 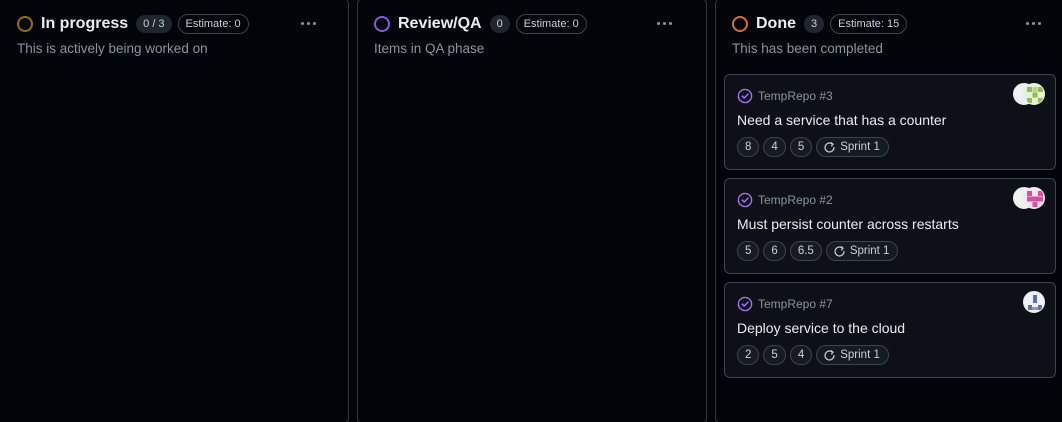 I want to click on issue-title: Need a service that has a counter, so click(x=841, y=120).